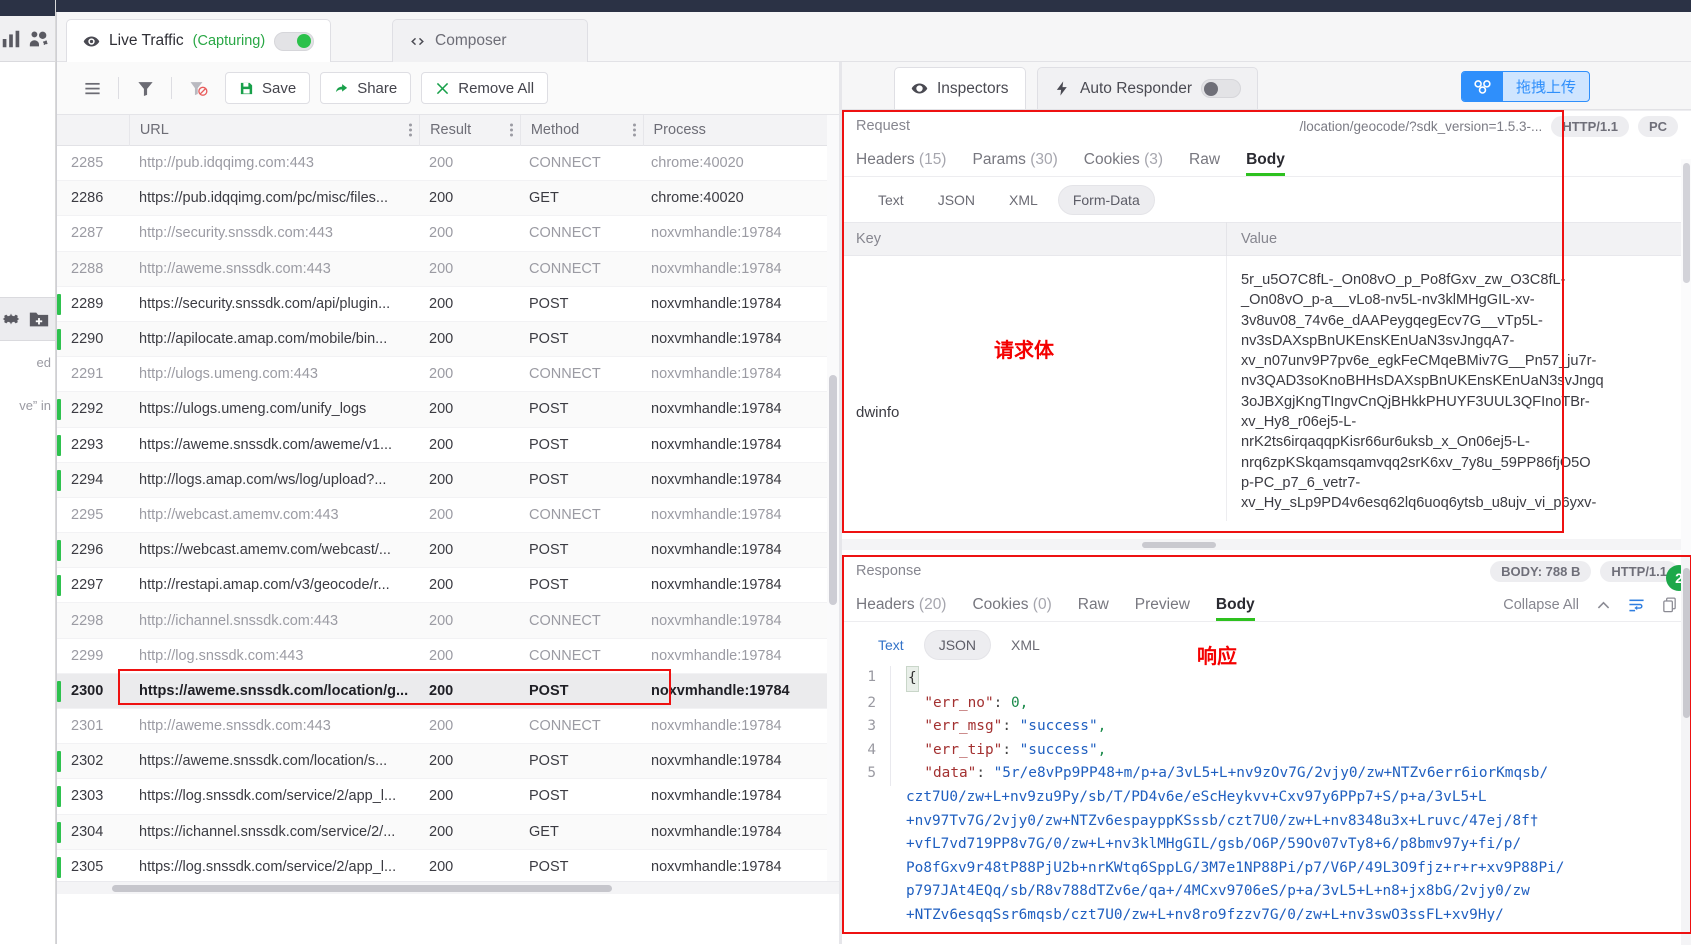 The height and width of the screenshot is (945, 1691). I want to click on request-format-text: Text, so click(891, 200).